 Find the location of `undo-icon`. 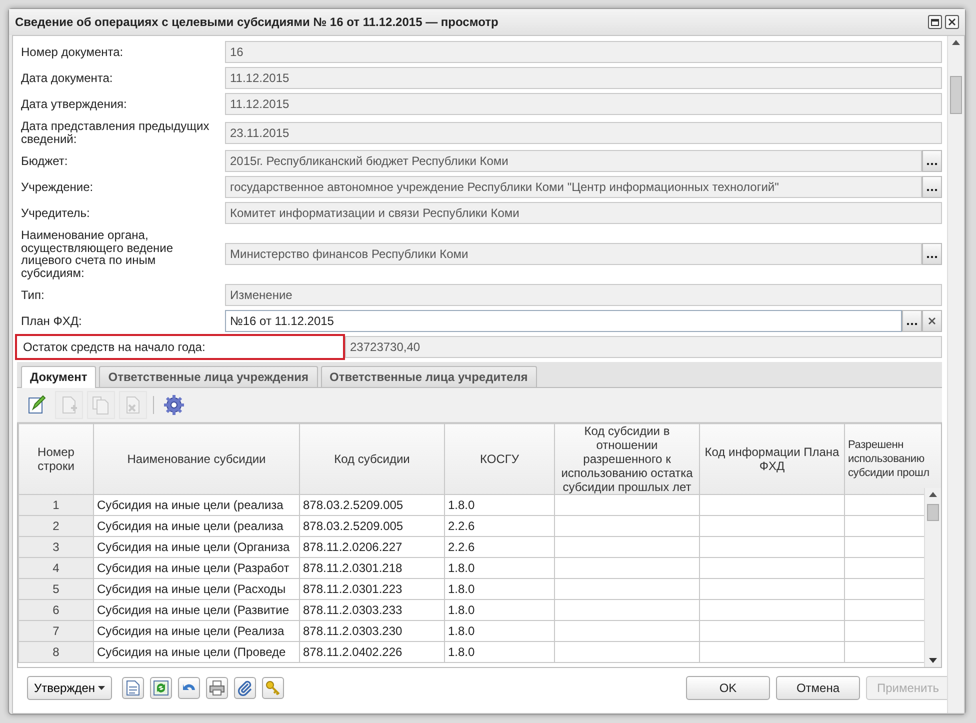

undo-icon is located at coordinates (189, 688).